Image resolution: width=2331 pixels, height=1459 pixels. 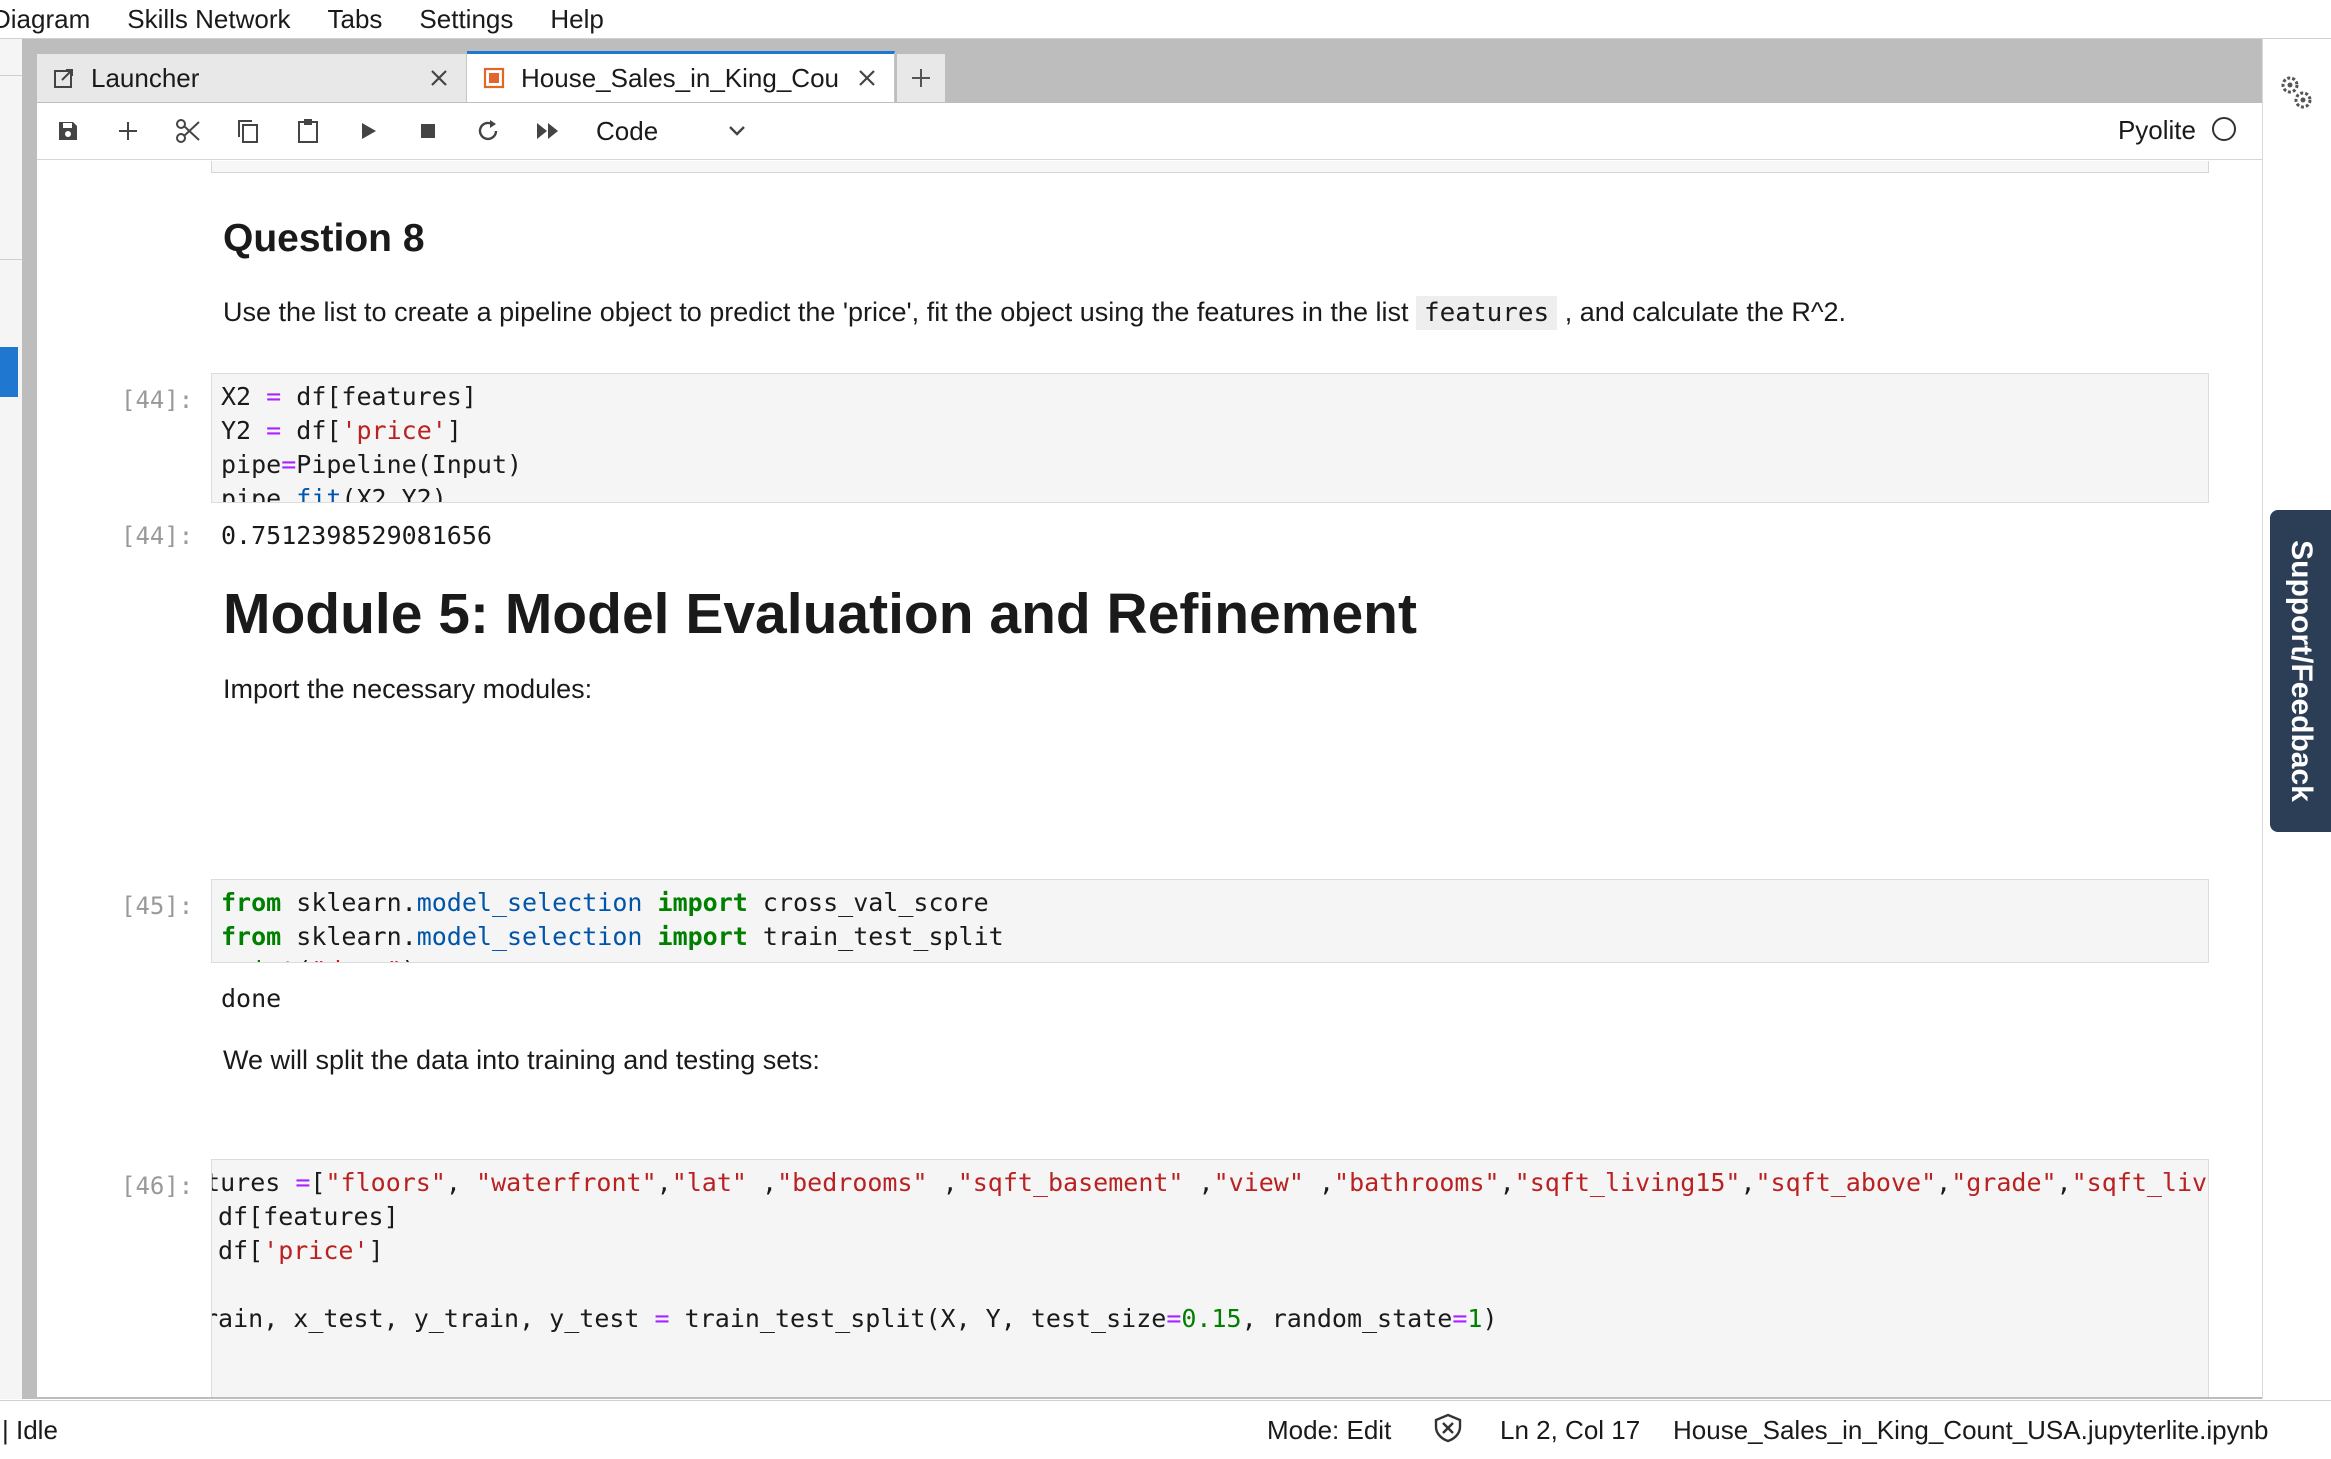 I want to click on copy-button, so click(x=248, y=131).